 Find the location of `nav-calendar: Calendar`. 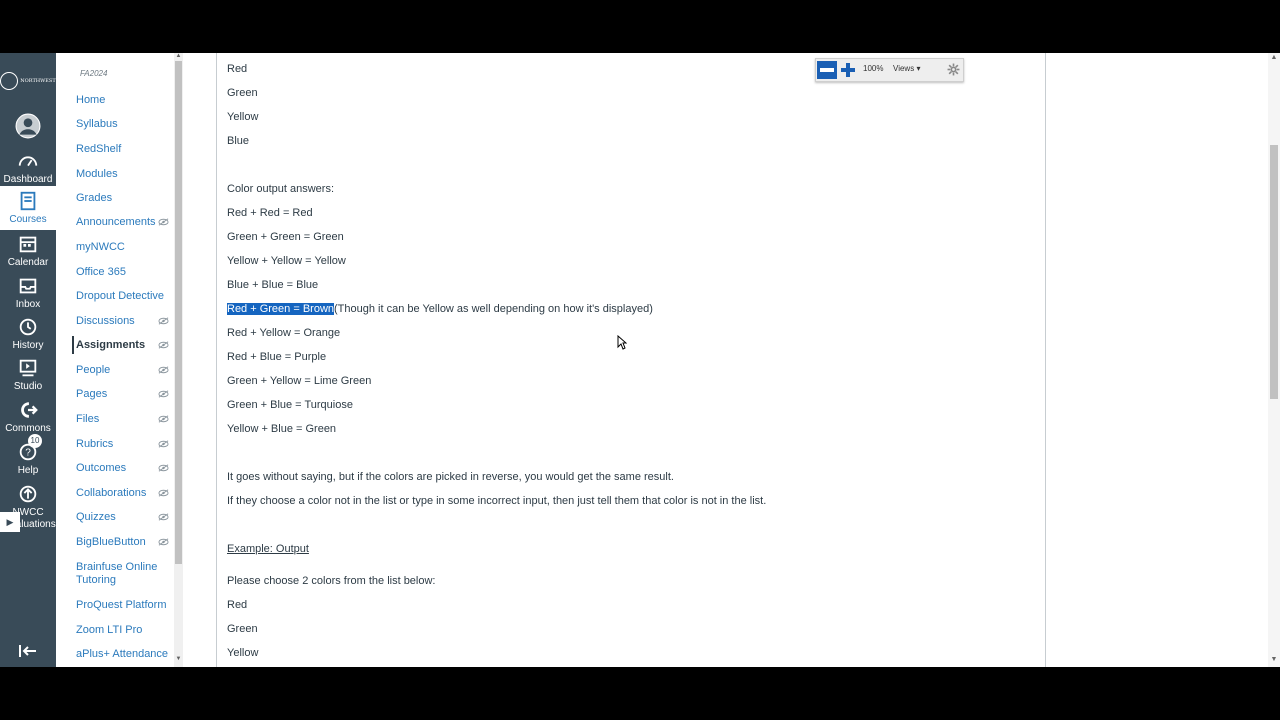

nav-calendar: Calendar is located at coordinates (28, 251).